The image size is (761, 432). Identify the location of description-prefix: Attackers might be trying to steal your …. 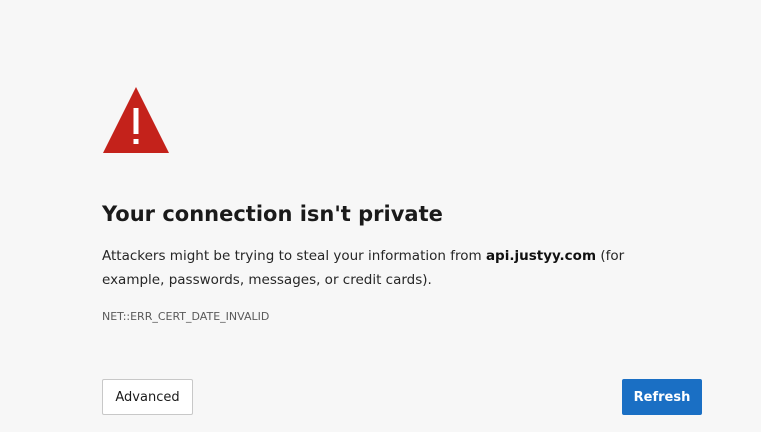
(294, 256).